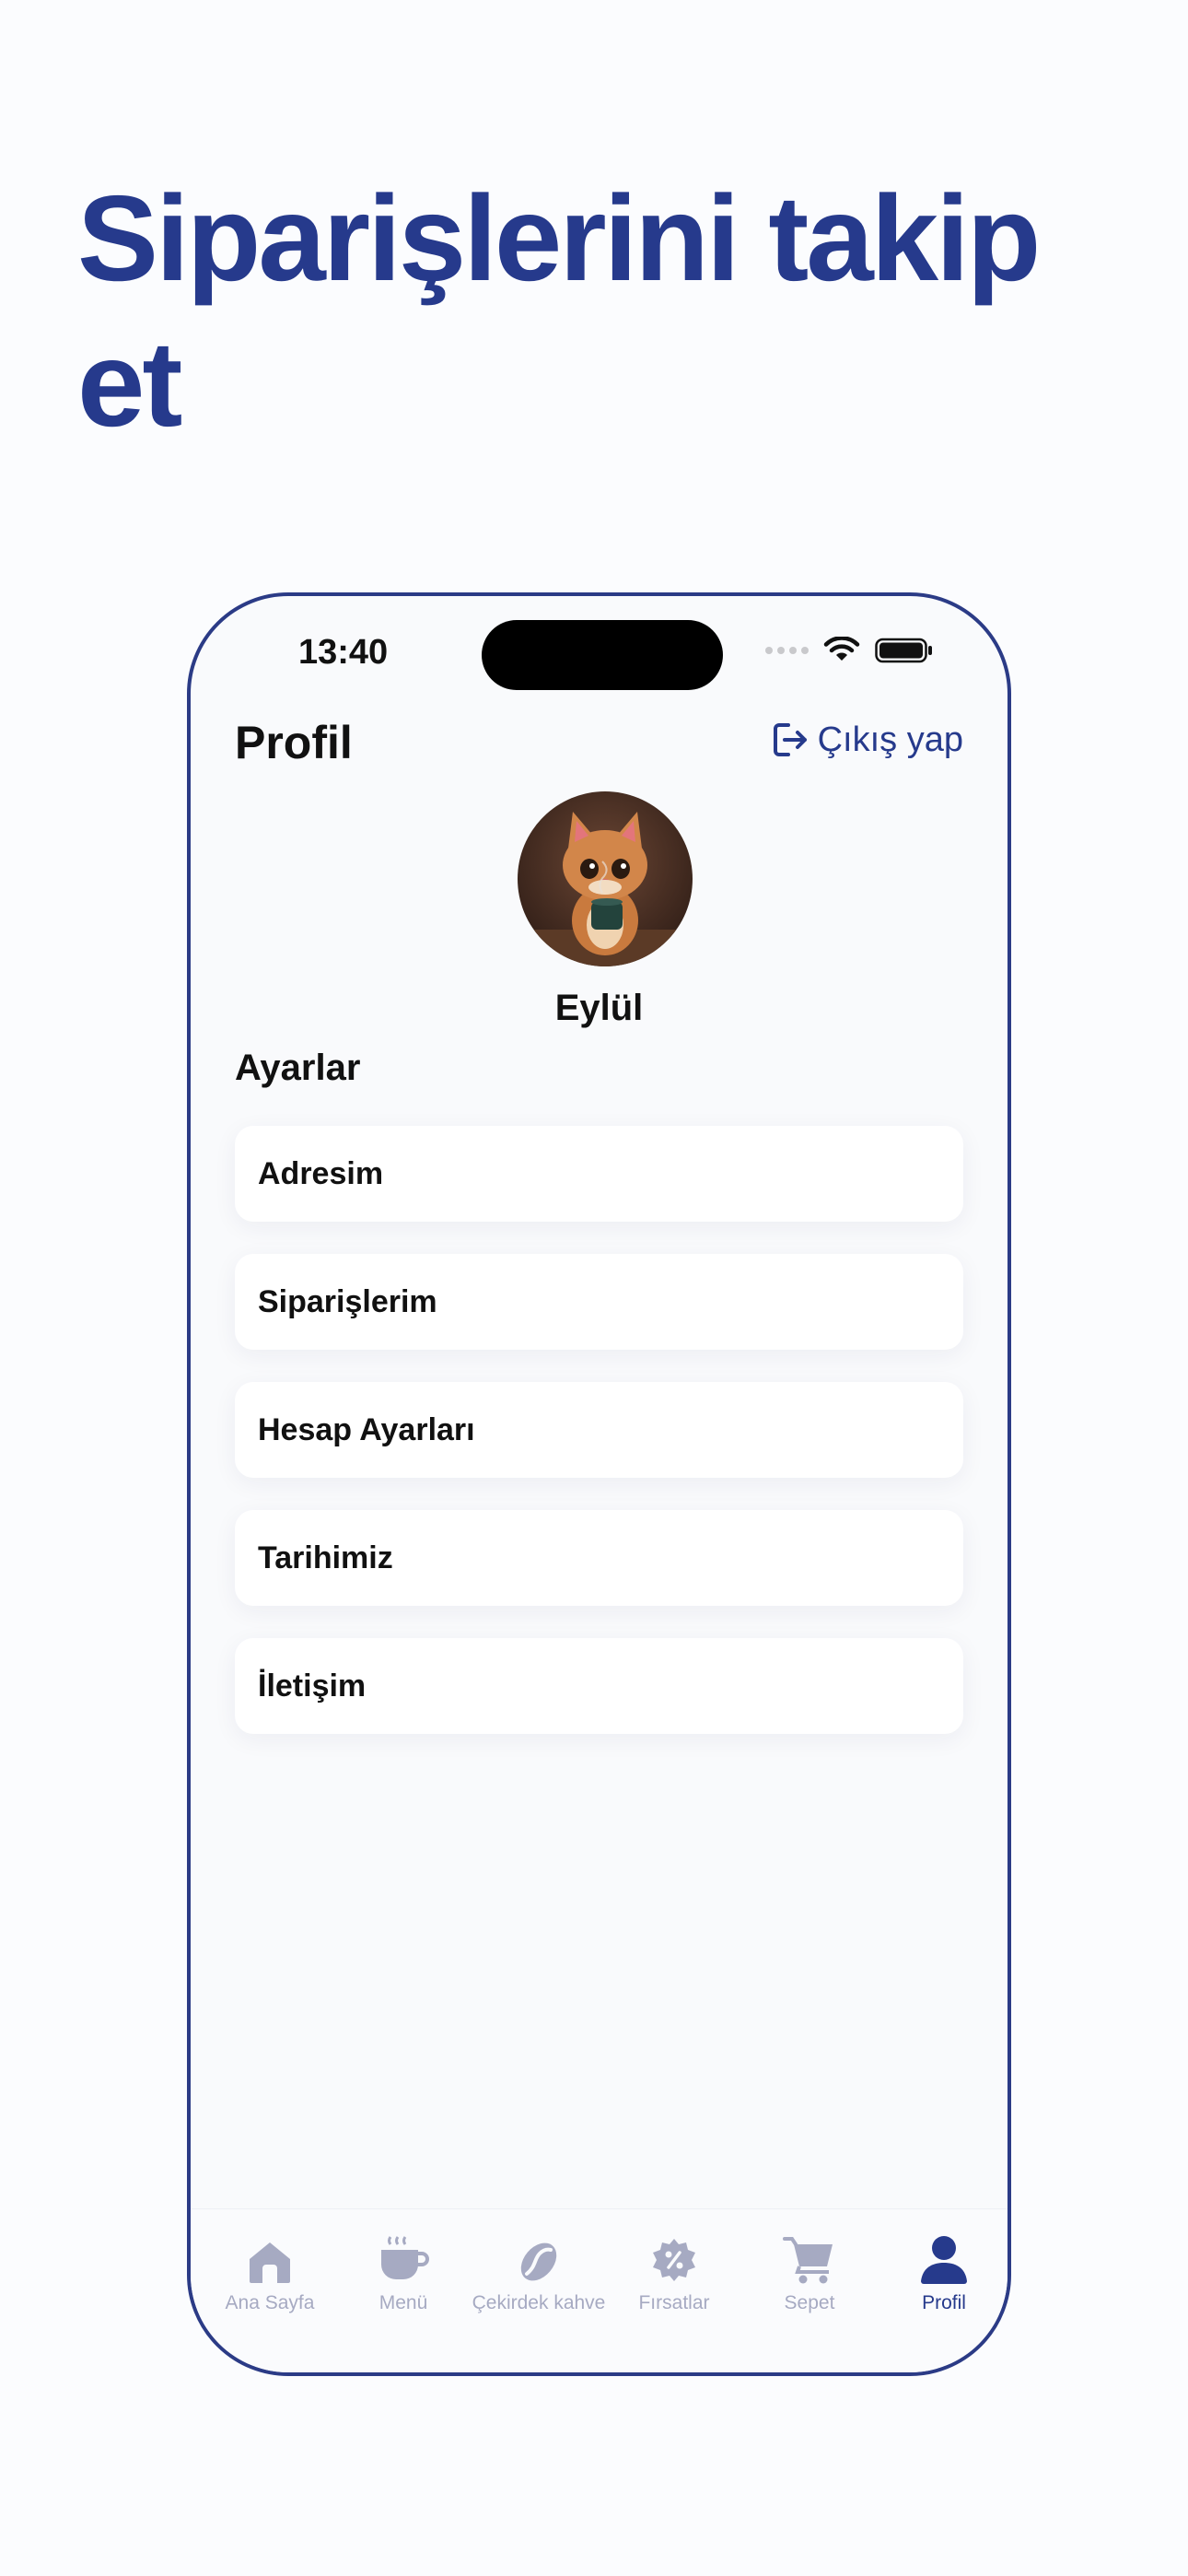  I want to click on tab-menu: Menü, so click(403, 2271).